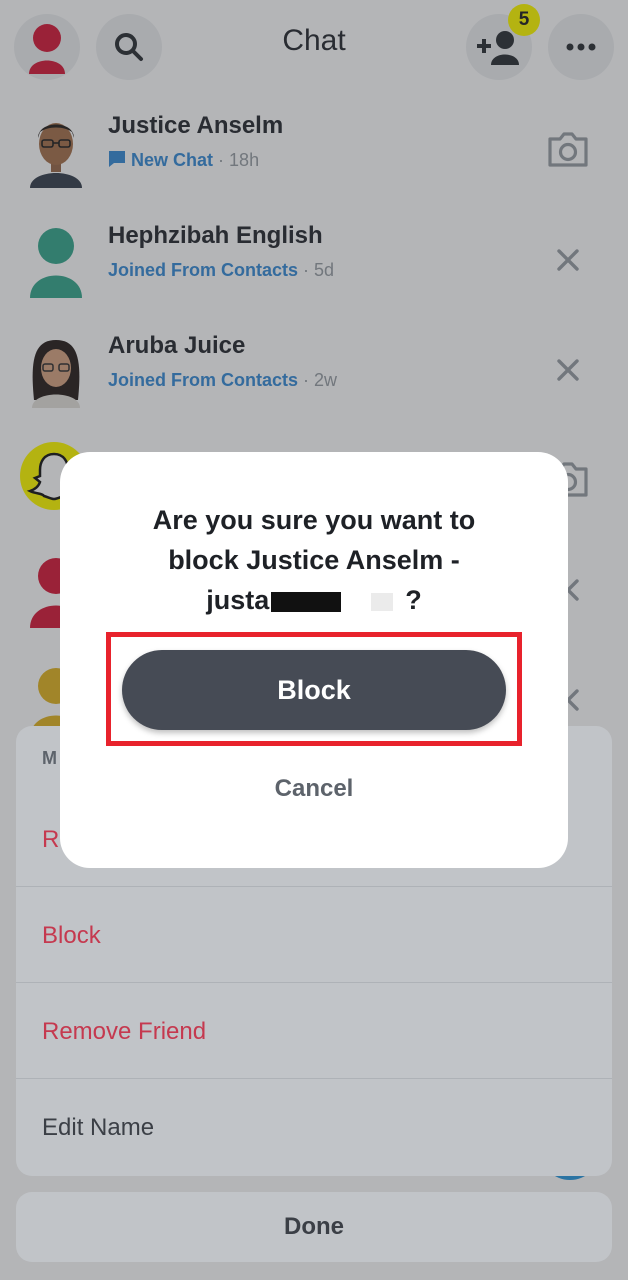 The width and height of the screenshot is (628, 1280). What do you see at coordinates (98, 1128) in the screenshot?
I see `sheet-item-edit-name: Edit Name` at bounding box center [98, 1128].